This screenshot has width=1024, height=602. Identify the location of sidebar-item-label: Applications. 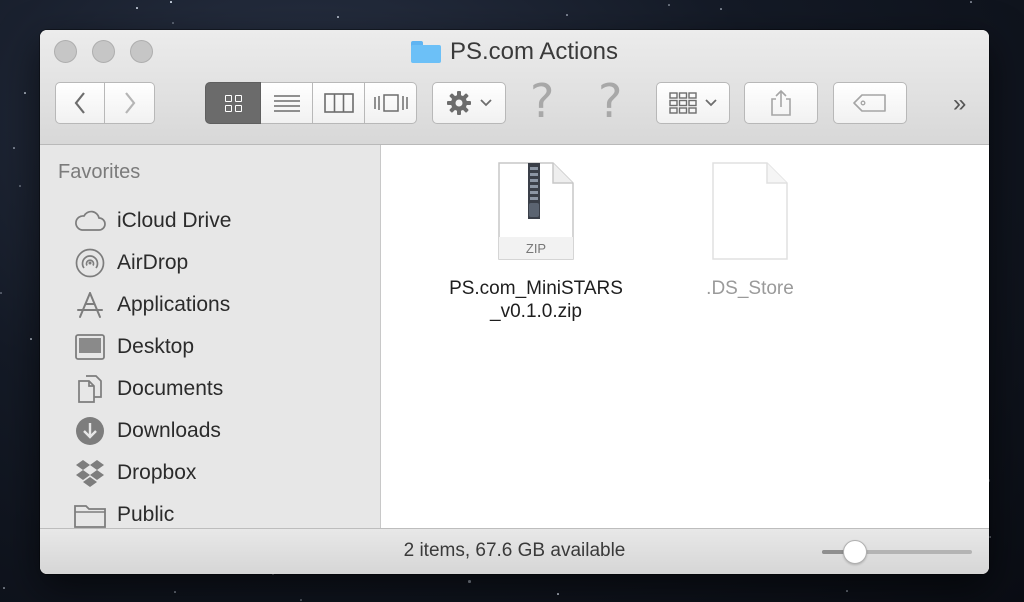
(174, 304).